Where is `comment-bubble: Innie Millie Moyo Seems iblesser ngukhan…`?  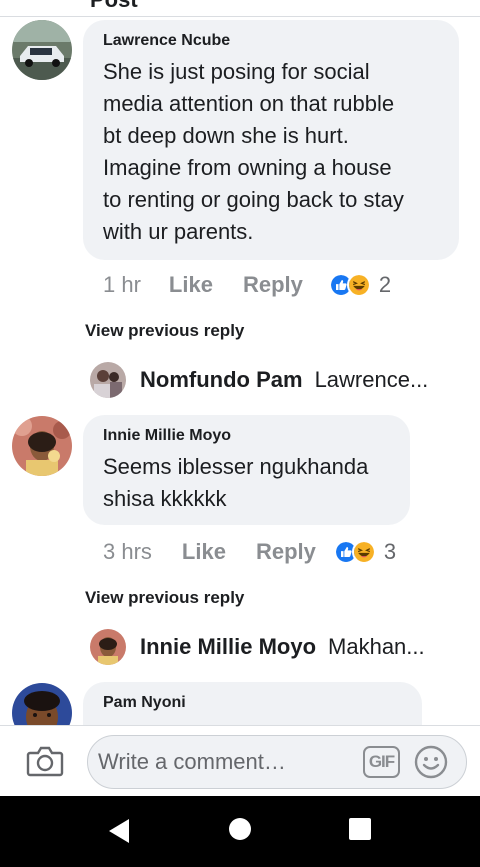
comment-bubble: Innie Millie Moyo Seems iblesser ngukhan… is located at coordinates (246, 470).